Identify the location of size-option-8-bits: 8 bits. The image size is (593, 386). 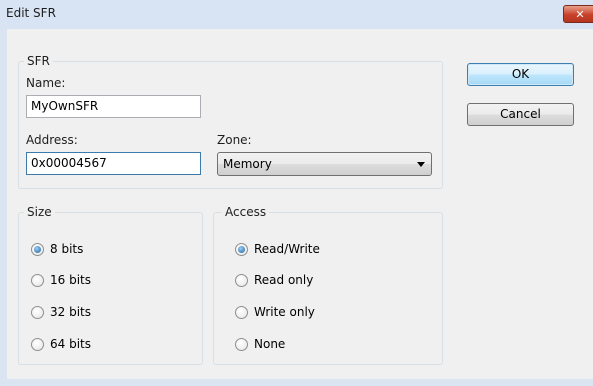
(101, 250).